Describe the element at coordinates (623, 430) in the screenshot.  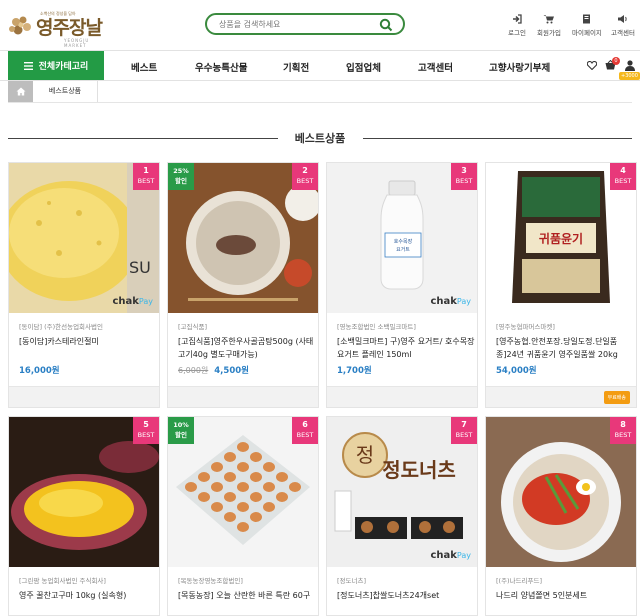
I see `best-badge: 8 BEST` at that location.